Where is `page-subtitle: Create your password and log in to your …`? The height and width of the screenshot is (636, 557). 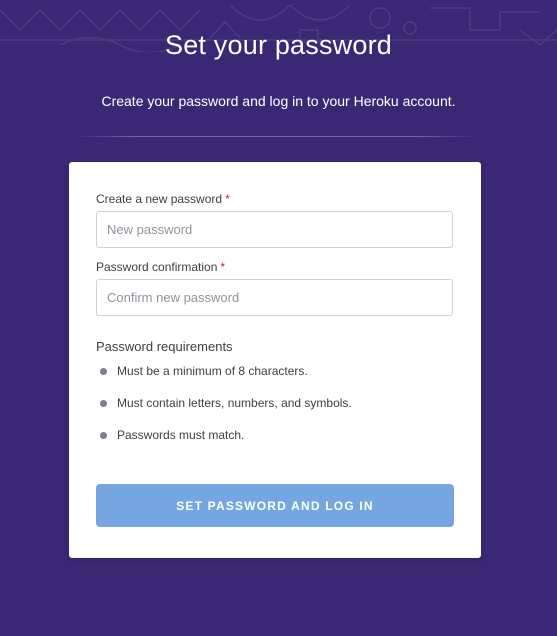
page-subtitle: Create your password and log in to your … is located at coordinates (278, 101).